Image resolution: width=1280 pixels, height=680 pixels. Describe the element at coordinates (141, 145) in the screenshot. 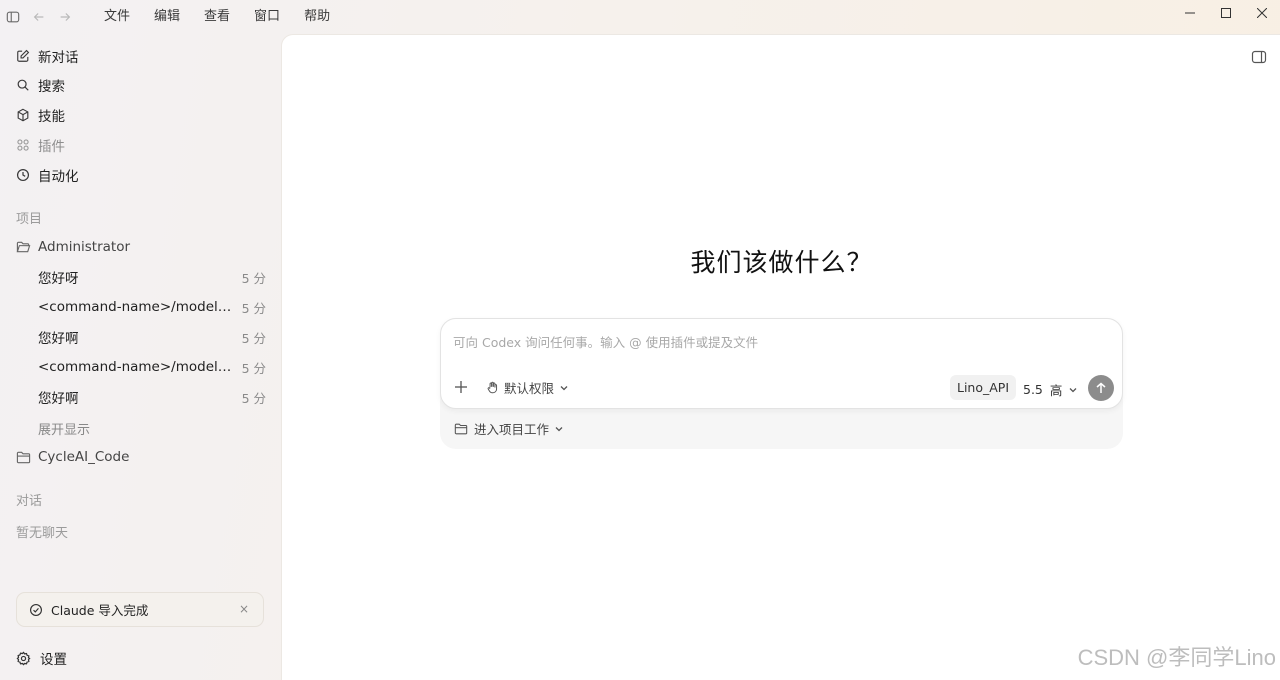

I see `sidebar-item-plugins: 插件` at that location.